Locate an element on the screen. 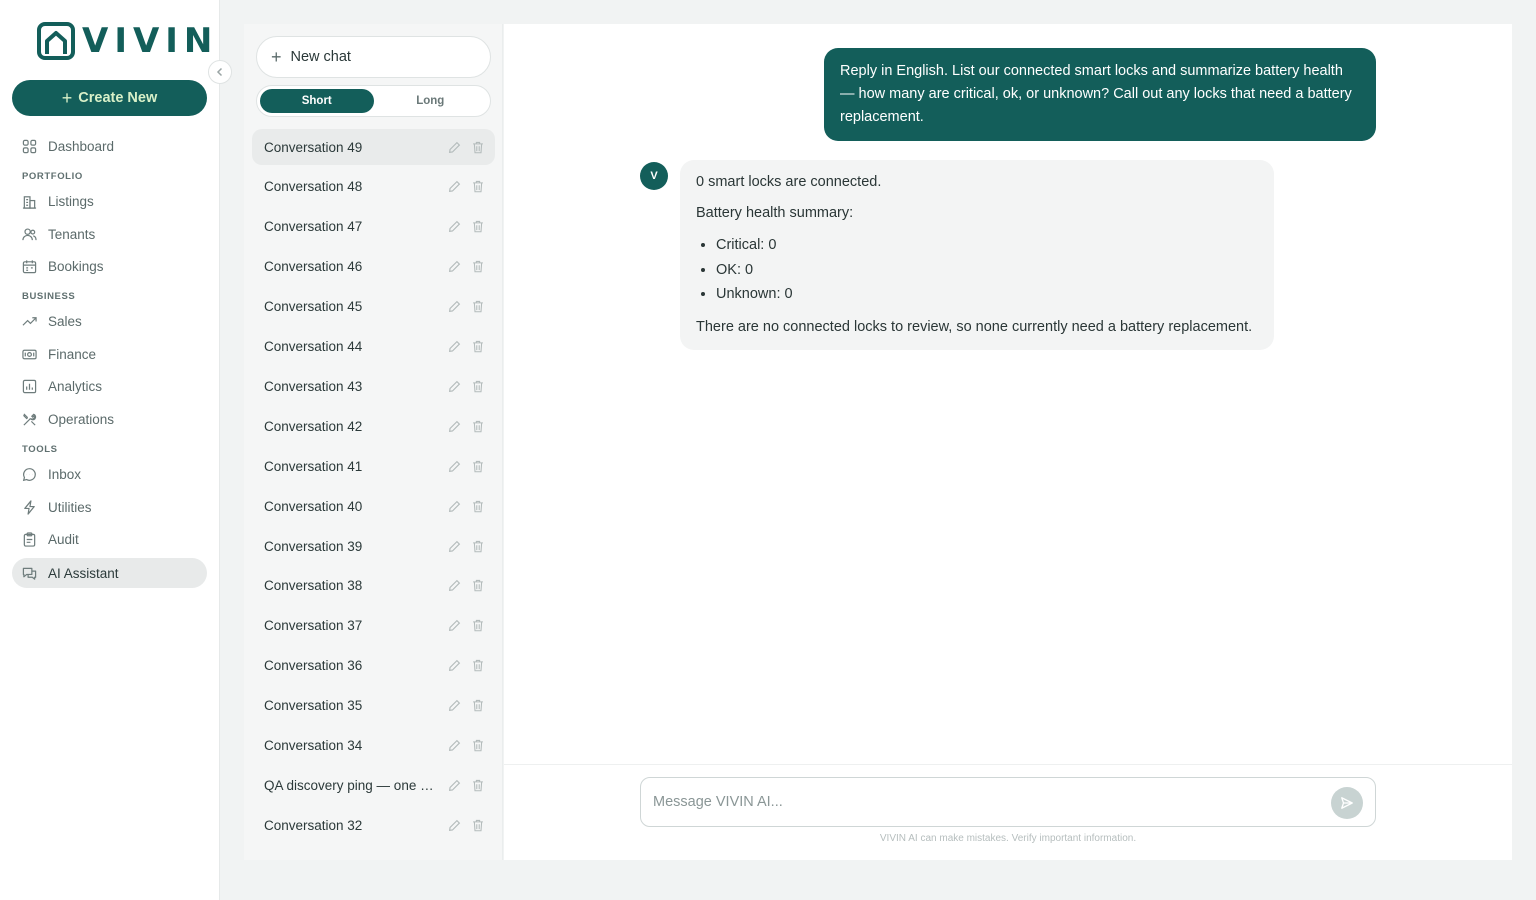 Image resolution: width=1536 pixels, height=900 pixels. conversation-title: Conversation 47 is located at coordinates (313, 227).